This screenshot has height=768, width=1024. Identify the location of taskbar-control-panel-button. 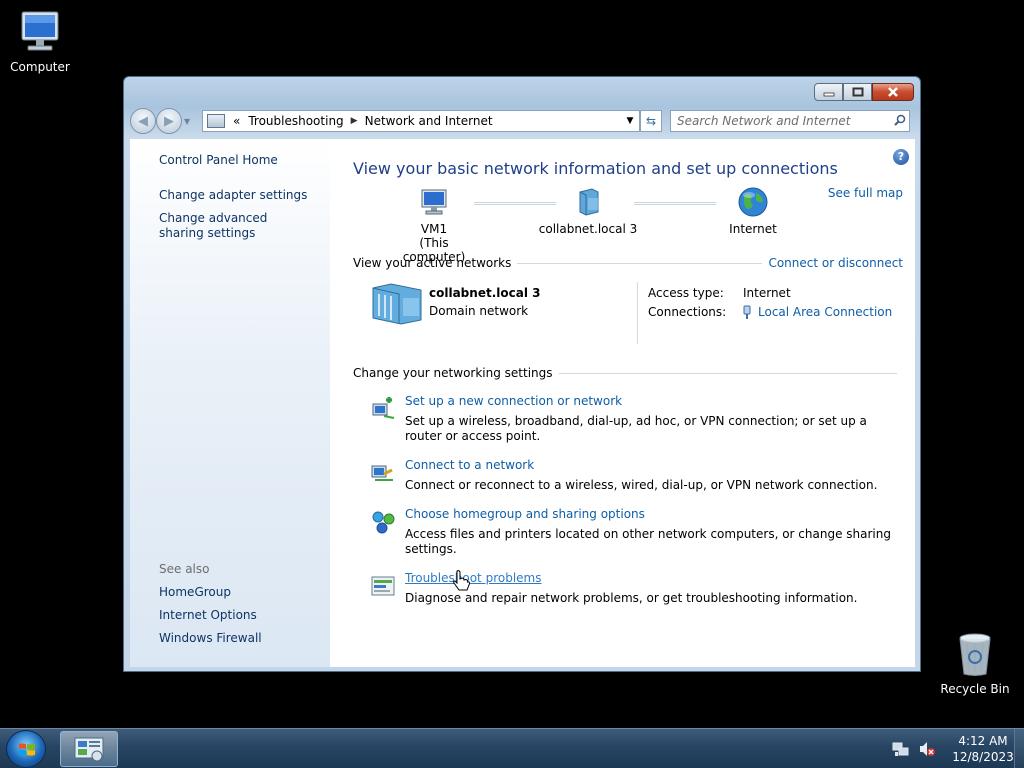
(89, 749).